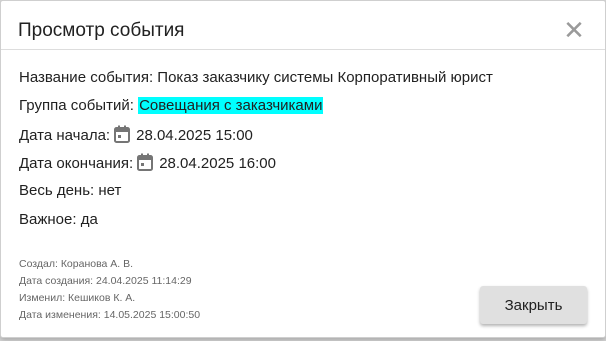  What do you see at coordinates (89, 219) in the screenshot?
I see `important-value: да` at bounding box center [89, 219].